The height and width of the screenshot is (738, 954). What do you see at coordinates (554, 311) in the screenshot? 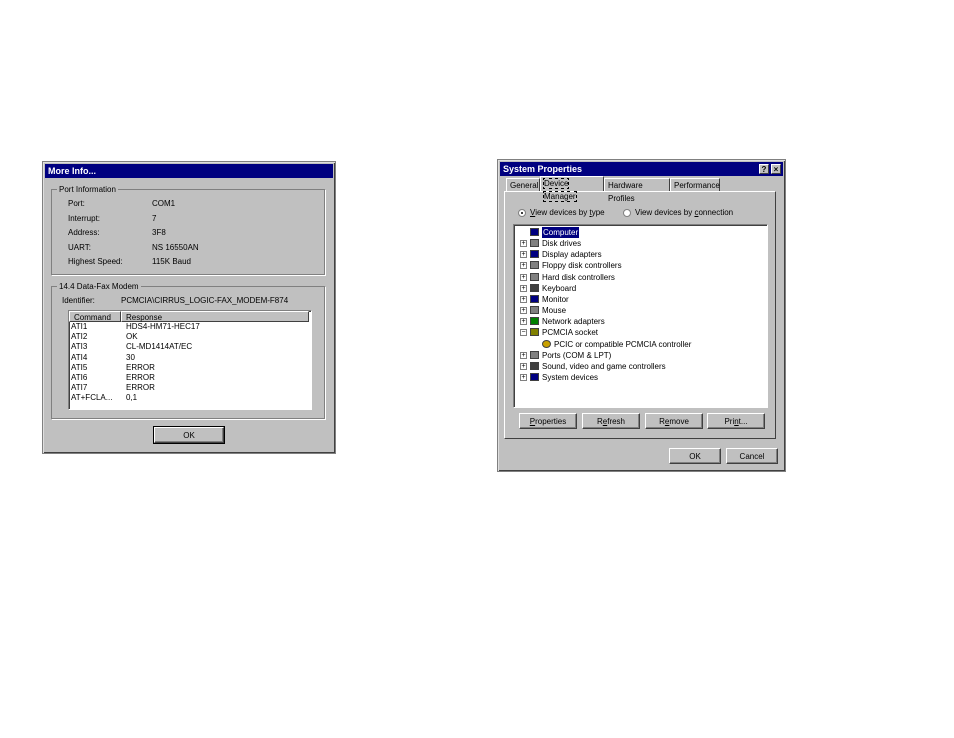
I see `tree-item-label: Mouse` at bounding box center [554, 311].